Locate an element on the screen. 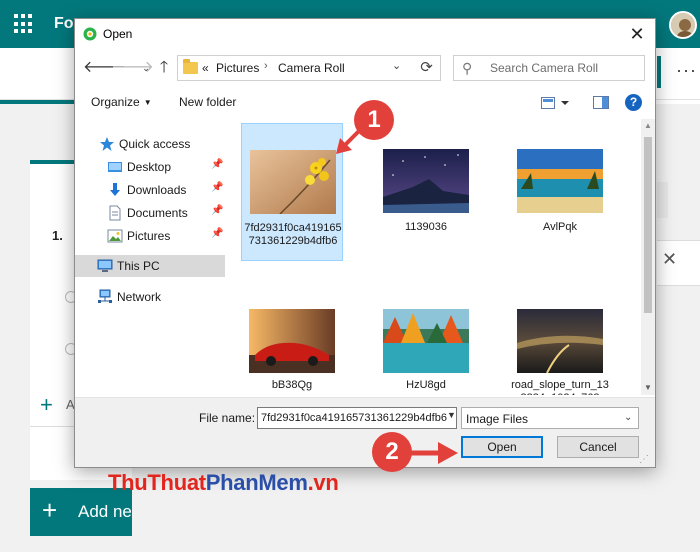 Image resolution: width=700 pixels, height=552 pixels. annotation-arrows is located at coordinates (397, 295).